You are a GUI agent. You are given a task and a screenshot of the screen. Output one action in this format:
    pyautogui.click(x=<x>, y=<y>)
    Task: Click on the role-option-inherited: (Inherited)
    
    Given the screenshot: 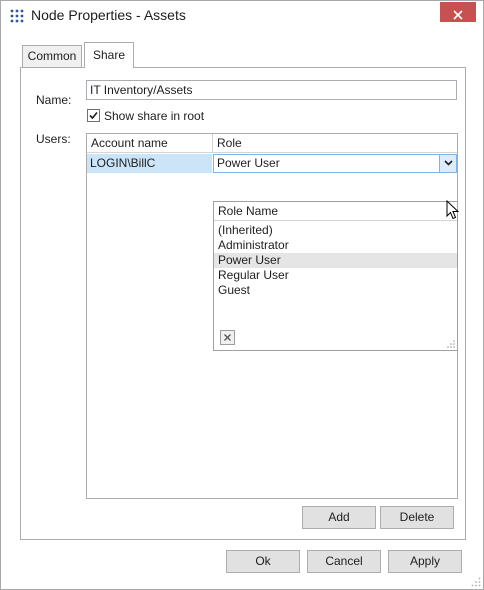 What is the action you would take?
    pyautogui.click(x=335, y=230)
    